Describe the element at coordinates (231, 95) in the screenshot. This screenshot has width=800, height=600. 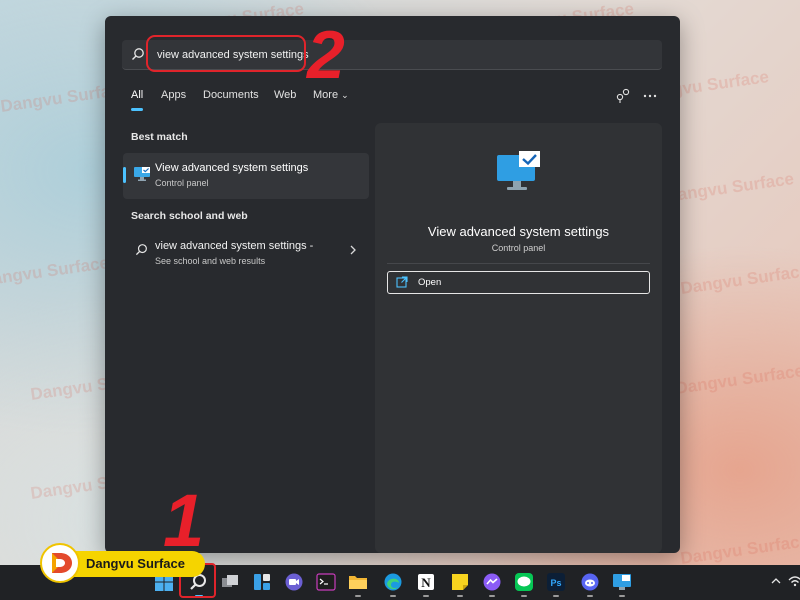
I see `tab-documents: Documents` at that location.